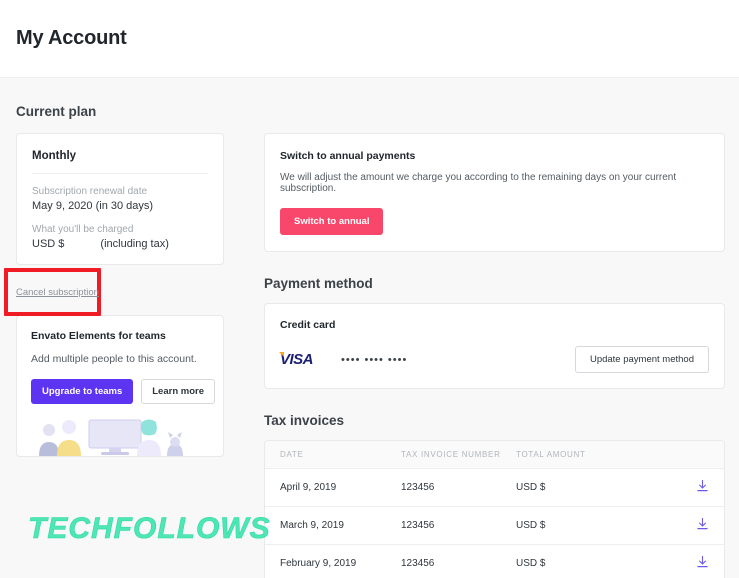  I want to click on charge-note: (including tax), so click(134, 244).